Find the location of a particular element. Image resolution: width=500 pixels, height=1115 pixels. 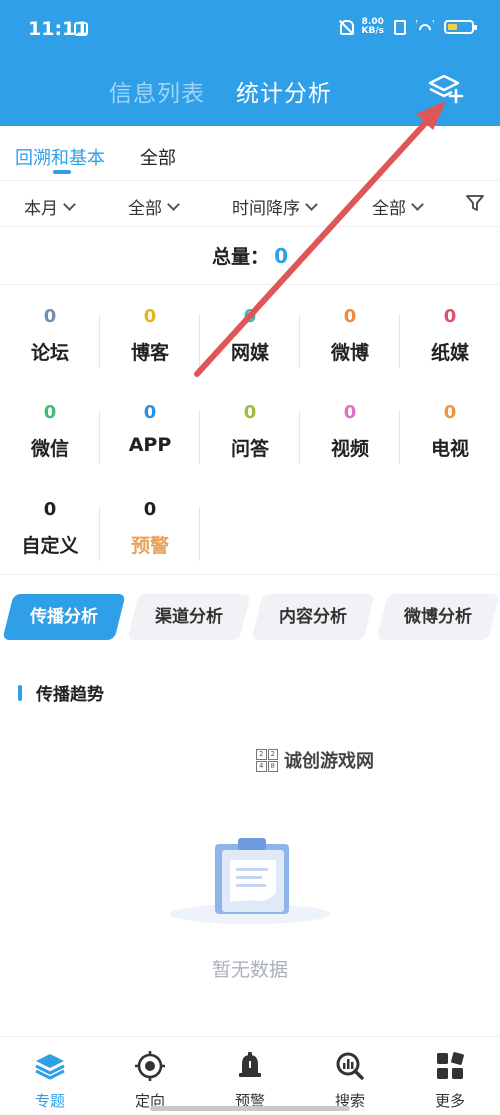

stat-cell: 0 博客 is located at coordinates (150, 338).